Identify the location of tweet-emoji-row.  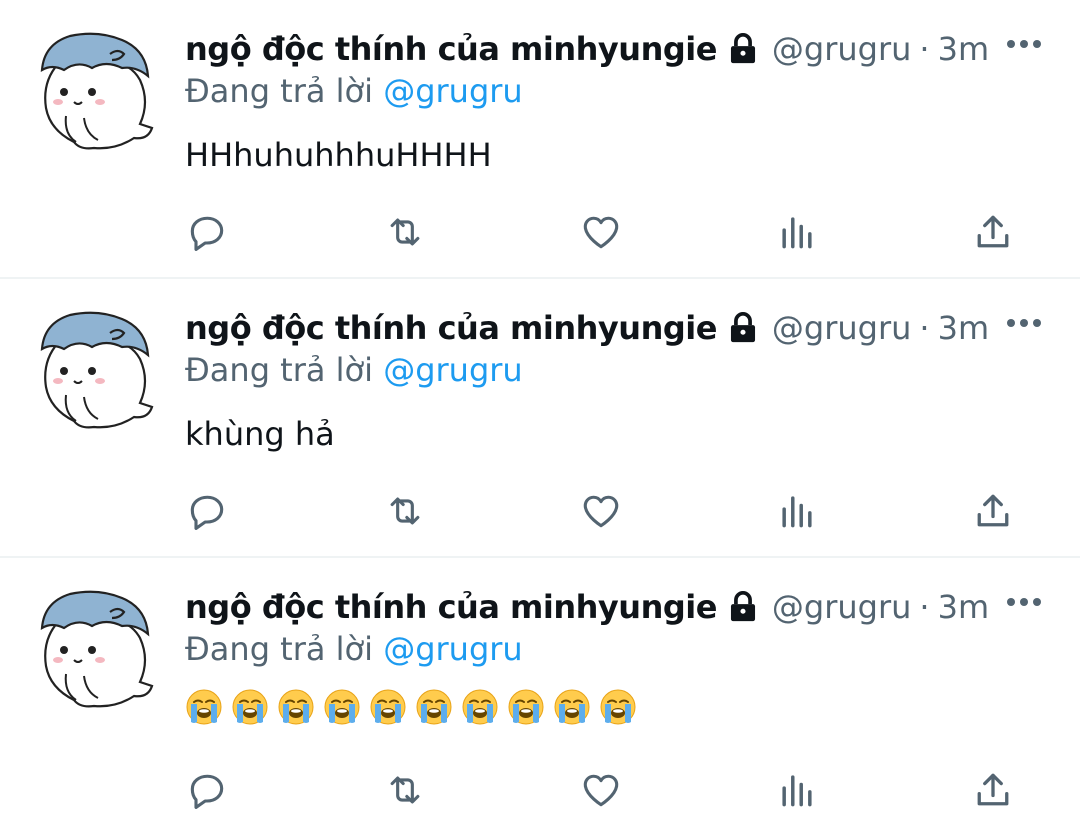
(411, 707).